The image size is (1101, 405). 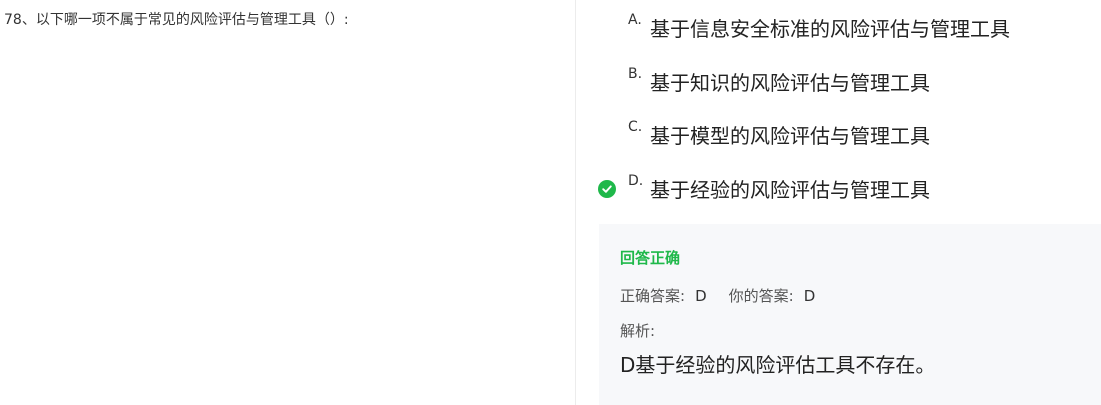 I want to click on your-answer-value: D, so click(x=809, y=296).